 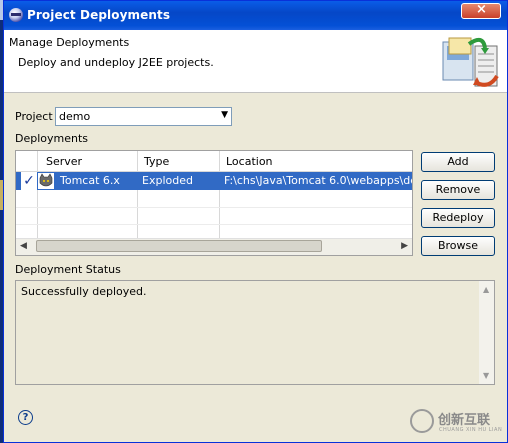 I want to click on column-header-type: Type, so click(x=156, y=161).